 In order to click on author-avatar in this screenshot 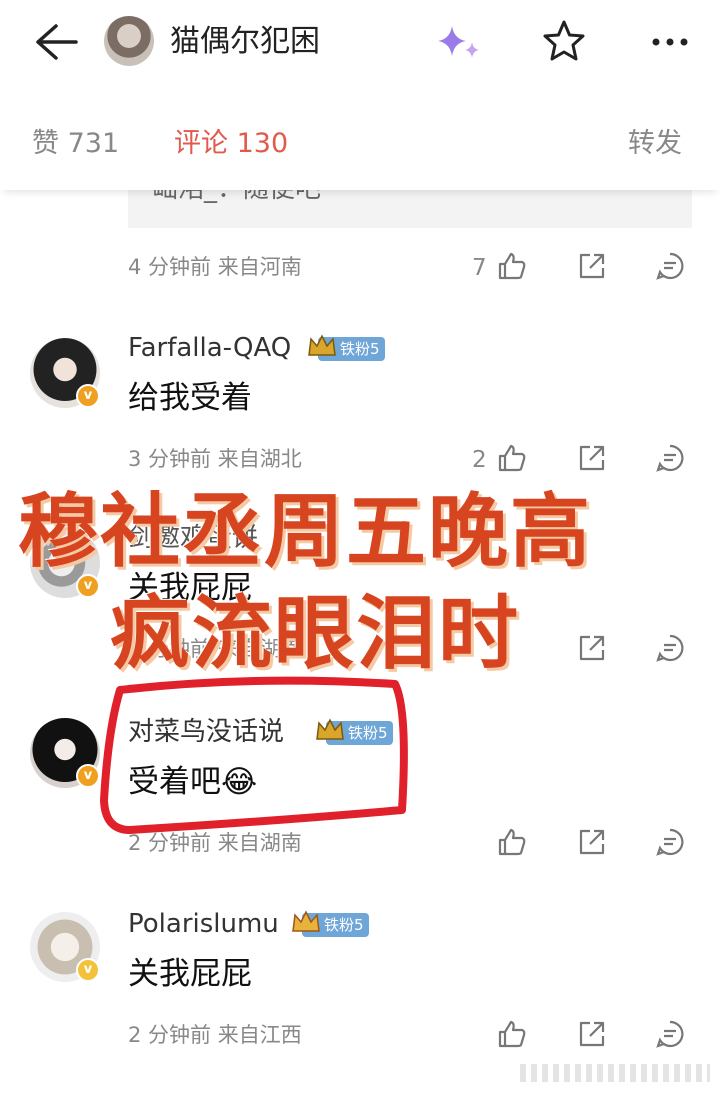, I will do `click(129, 41)`.